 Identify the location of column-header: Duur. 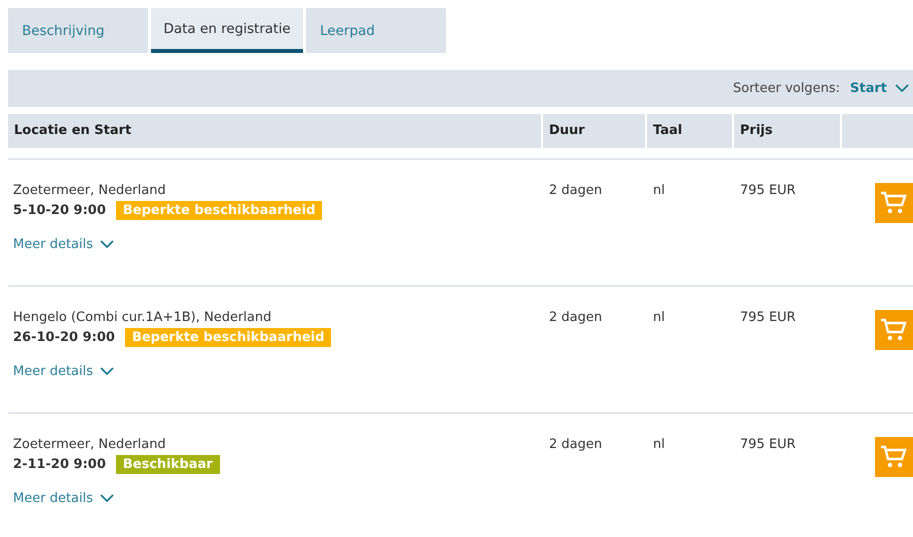
(594, 131).